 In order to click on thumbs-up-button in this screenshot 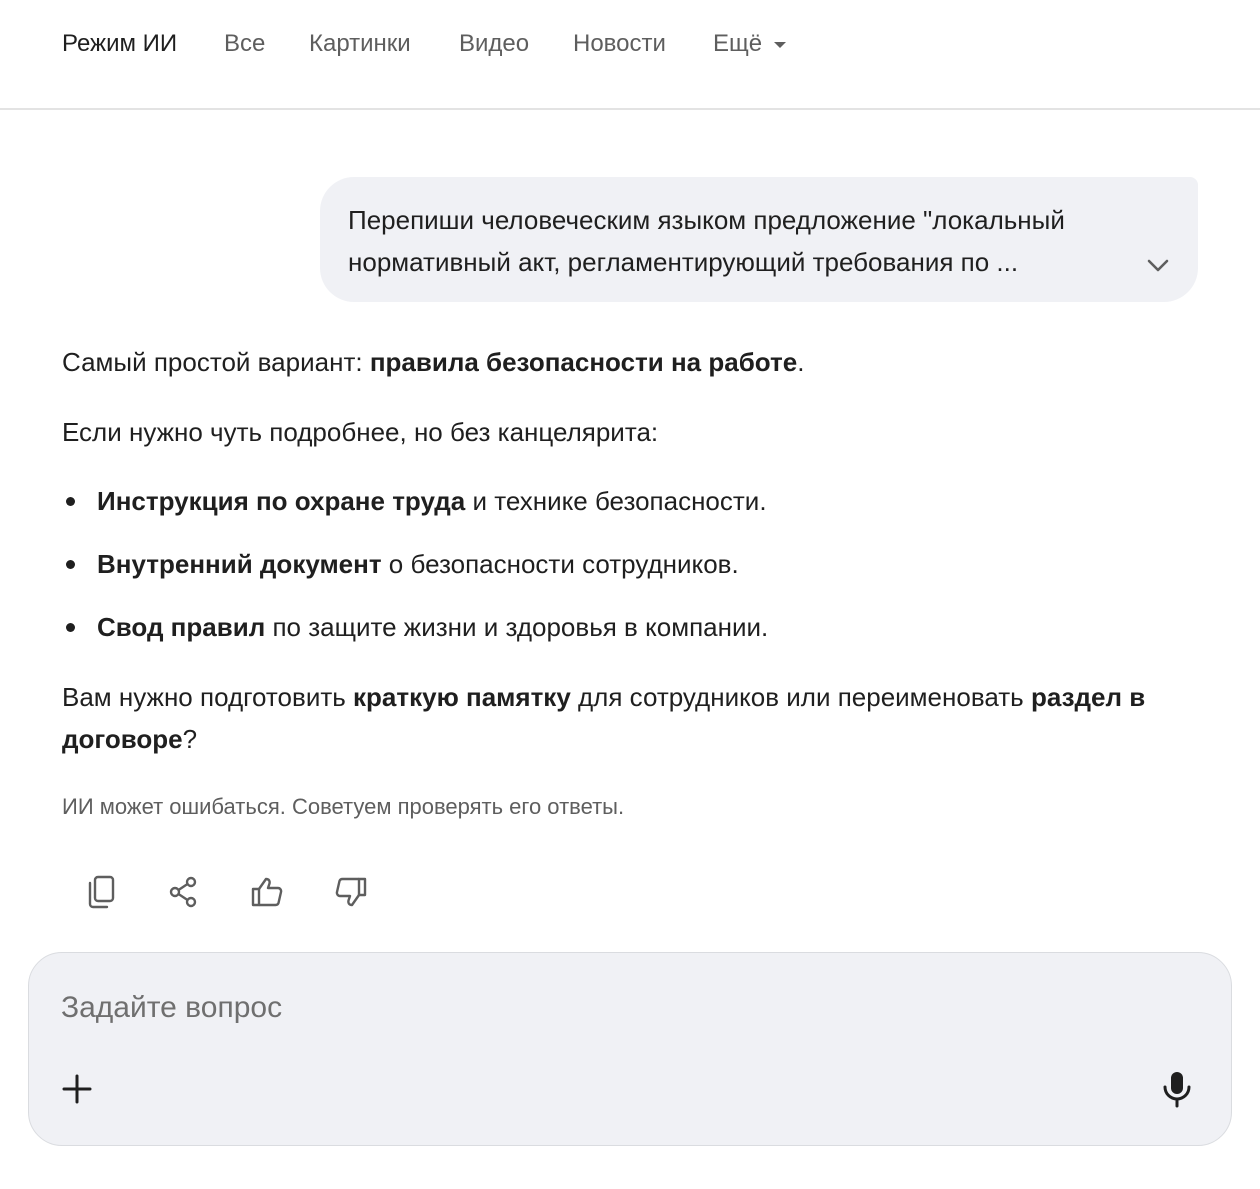, I will do `click(267, 892)`.